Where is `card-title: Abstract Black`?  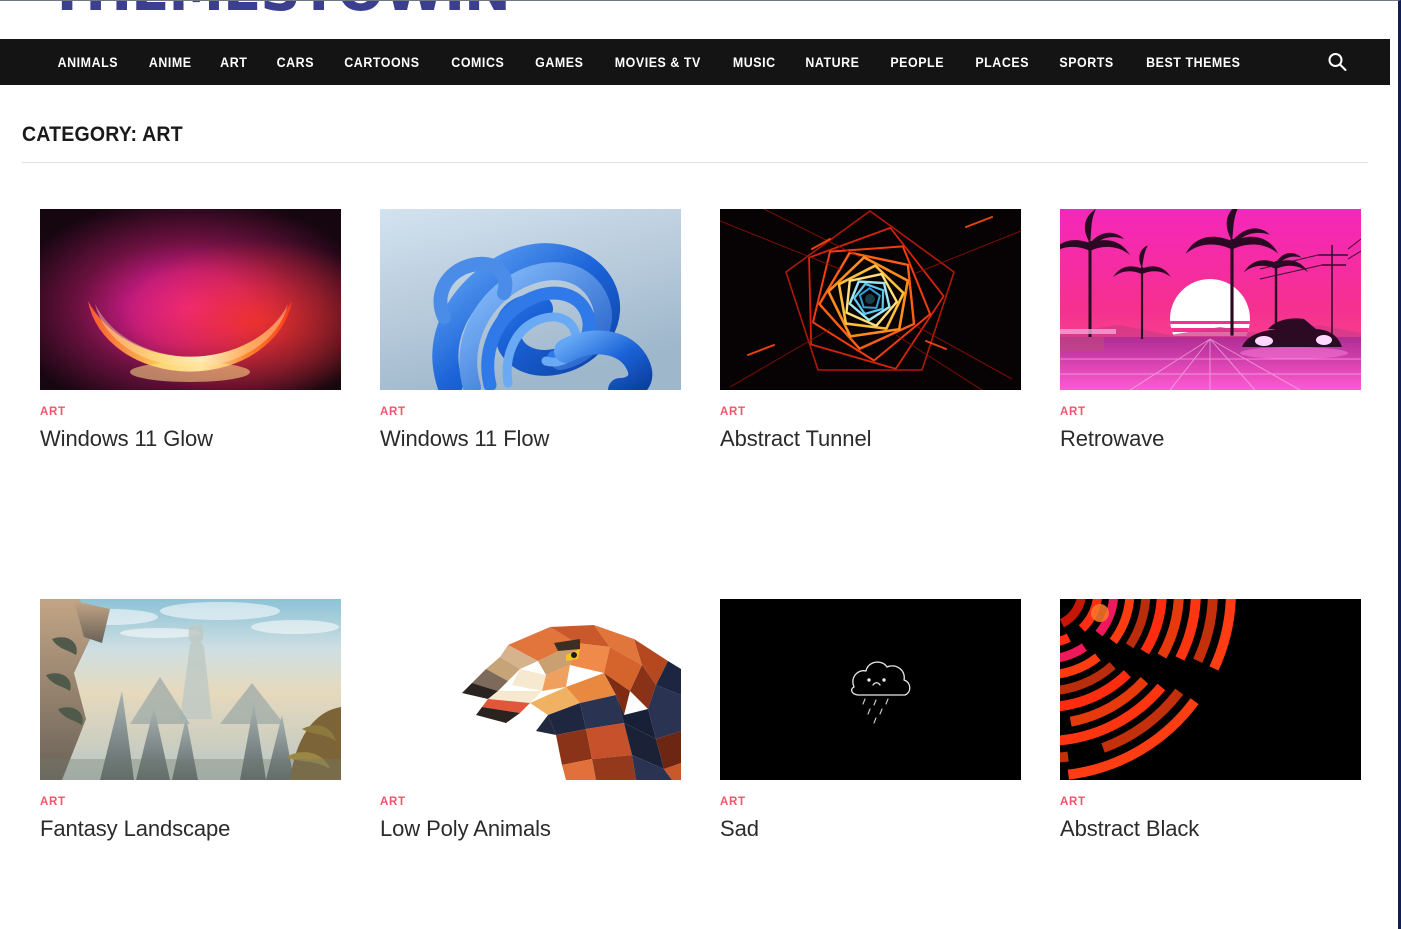
card-title: Abstract Black is located at coordinates (1210, 829).